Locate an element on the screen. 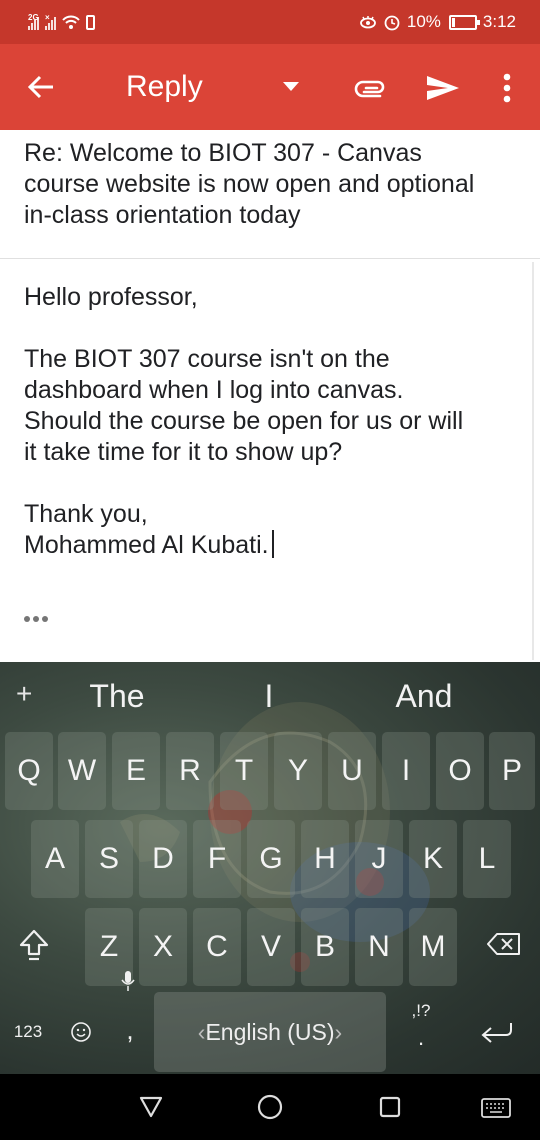 The image size is (540, 1140). key-h: H is located at coordinates (325, 859).